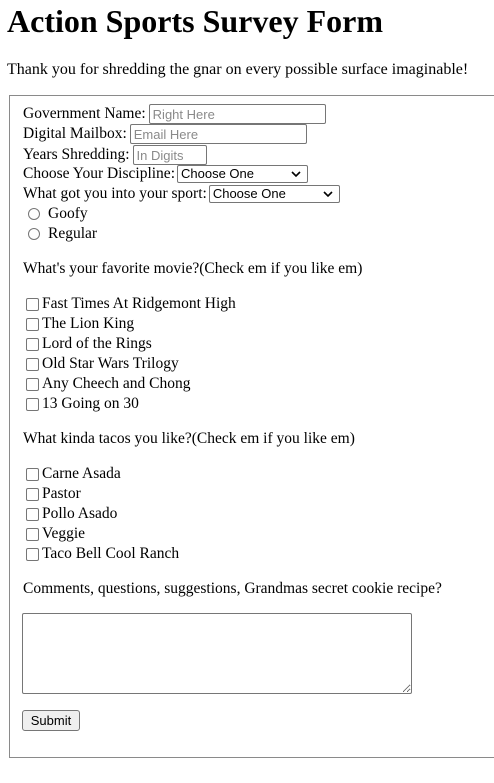 The height and width of the screenshot is (783, 494). I want to click on submit-button: Submit, so click(51, 720).